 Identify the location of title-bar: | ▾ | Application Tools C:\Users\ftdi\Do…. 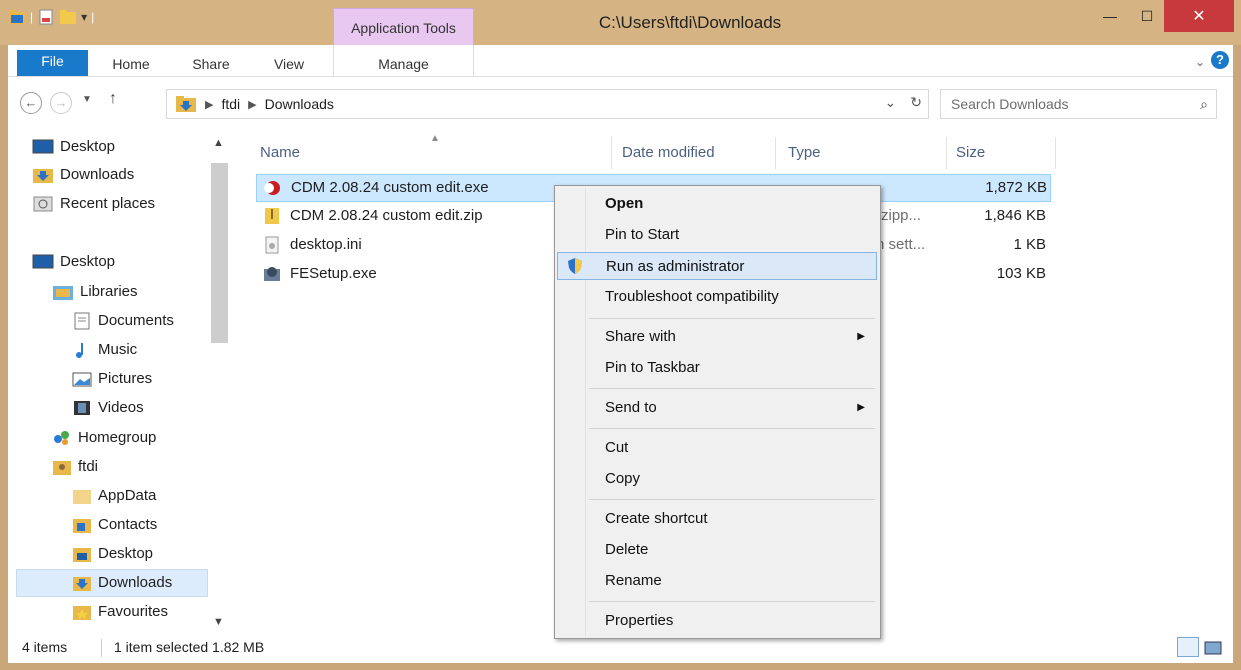
(620, 22).